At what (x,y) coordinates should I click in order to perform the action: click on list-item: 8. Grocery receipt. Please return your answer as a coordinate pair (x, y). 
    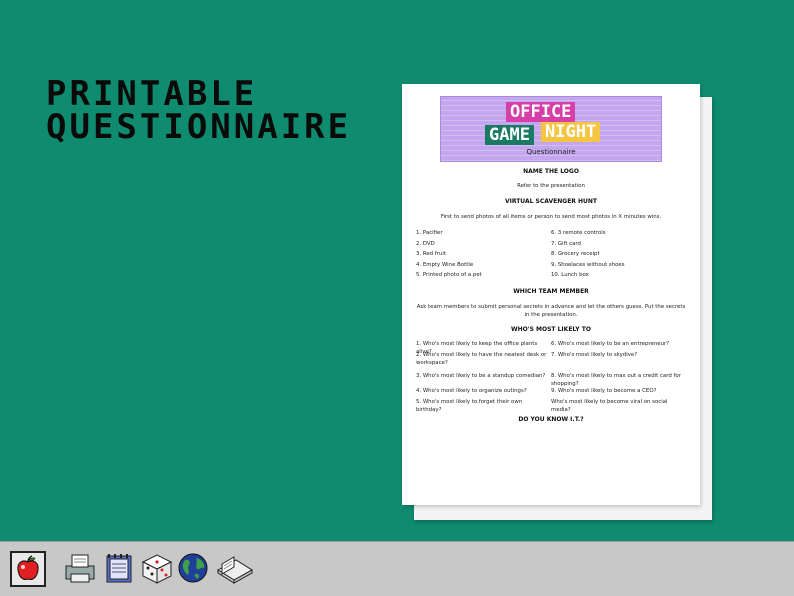
    Looking at the image, I should click on (575, 254).